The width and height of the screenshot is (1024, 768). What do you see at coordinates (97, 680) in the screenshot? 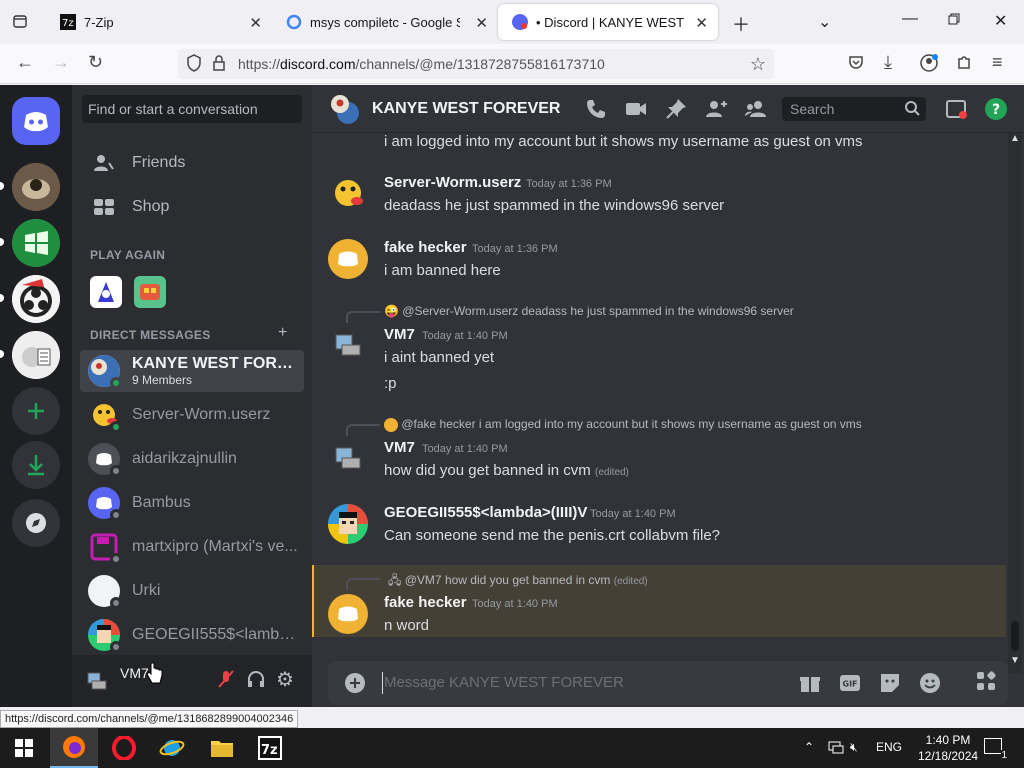
I see `user-avatar` at bounding box center [97, 680].